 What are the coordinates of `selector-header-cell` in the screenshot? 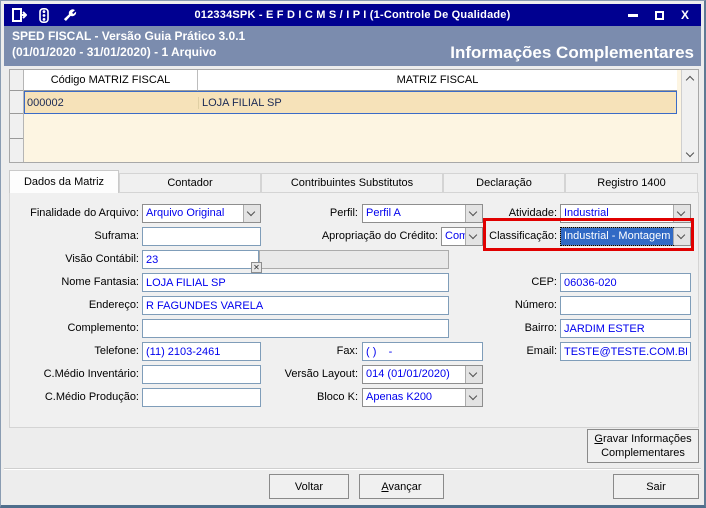 It's located at (16, 80).